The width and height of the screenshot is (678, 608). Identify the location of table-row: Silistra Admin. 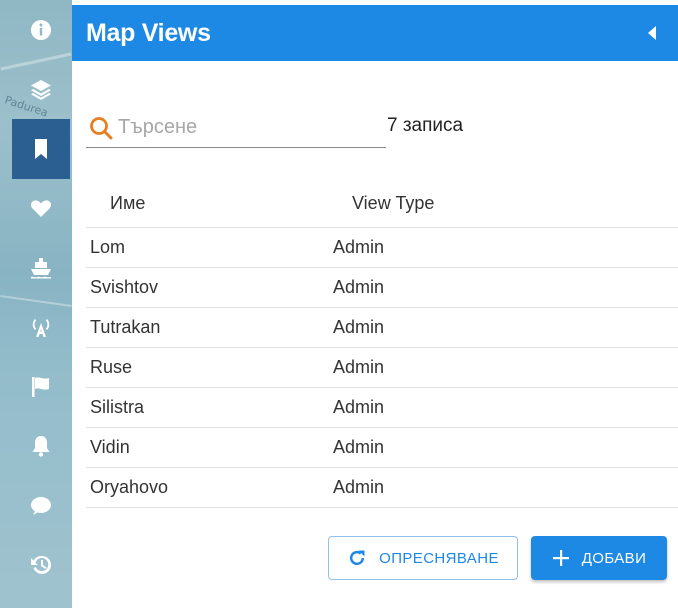
(382, 408).